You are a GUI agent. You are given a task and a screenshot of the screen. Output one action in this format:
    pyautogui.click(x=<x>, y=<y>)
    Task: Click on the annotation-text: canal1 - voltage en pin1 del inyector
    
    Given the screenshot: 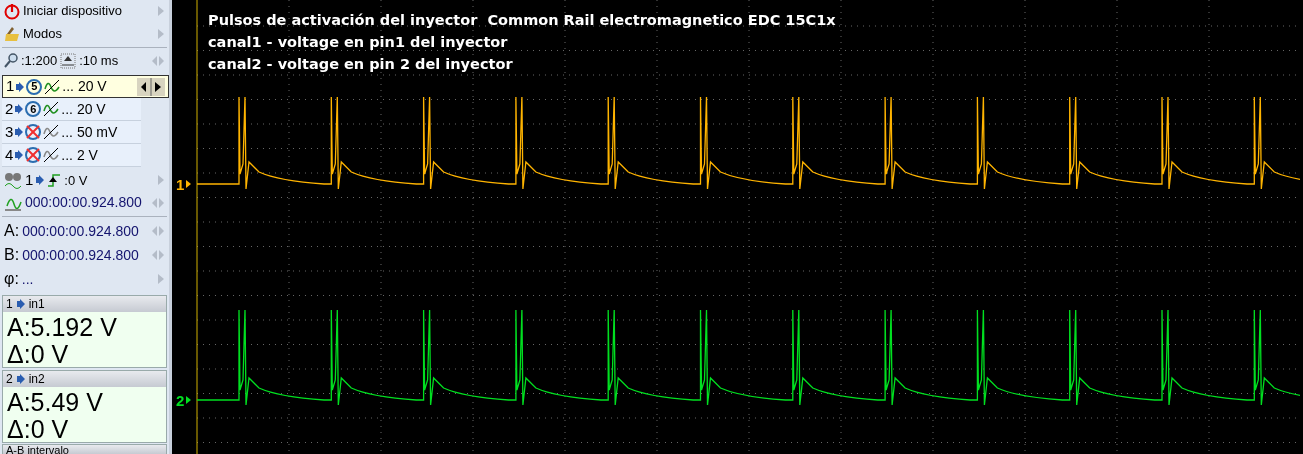 What is the action you would take?
    pyautogui.click(x=358, y=42)
    